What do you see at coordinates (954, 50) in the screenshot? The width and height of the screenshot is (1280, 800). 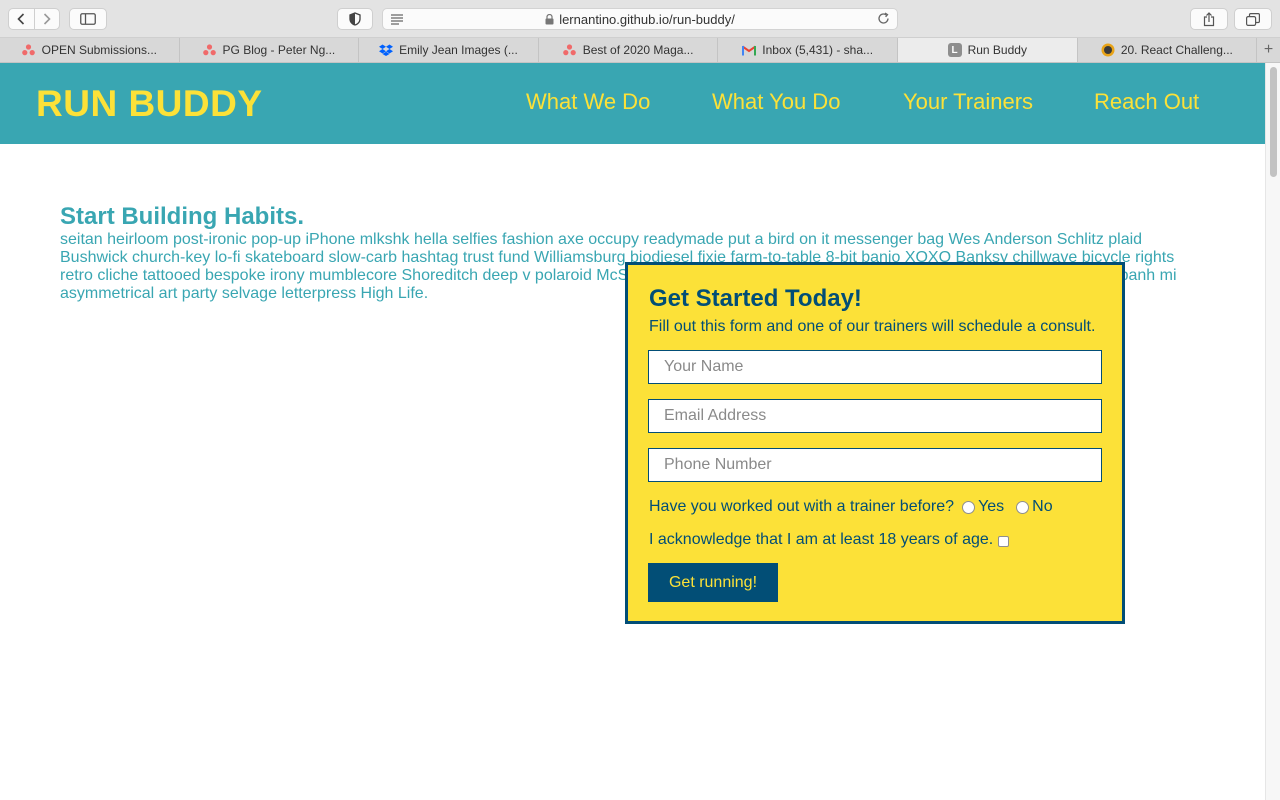 I see `letter-l-icon: L` at bounding box center [954, 50].